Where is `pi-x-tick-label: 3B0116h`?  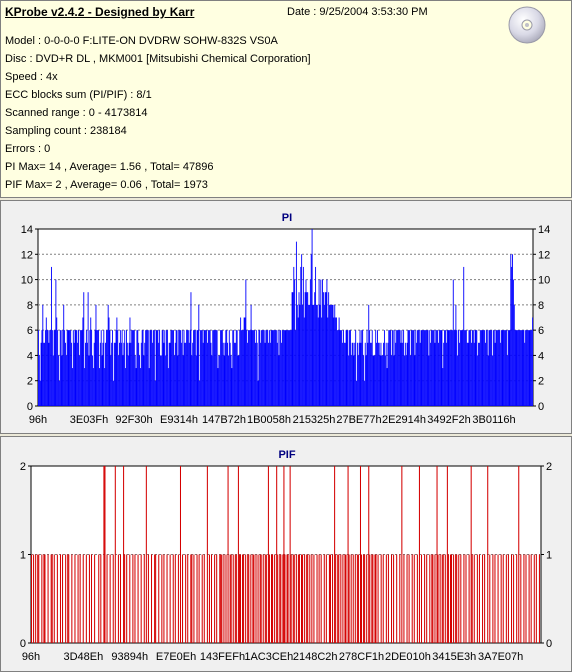 pi-x-tick-label: 3B0116h is located at coordinates (493, 420).